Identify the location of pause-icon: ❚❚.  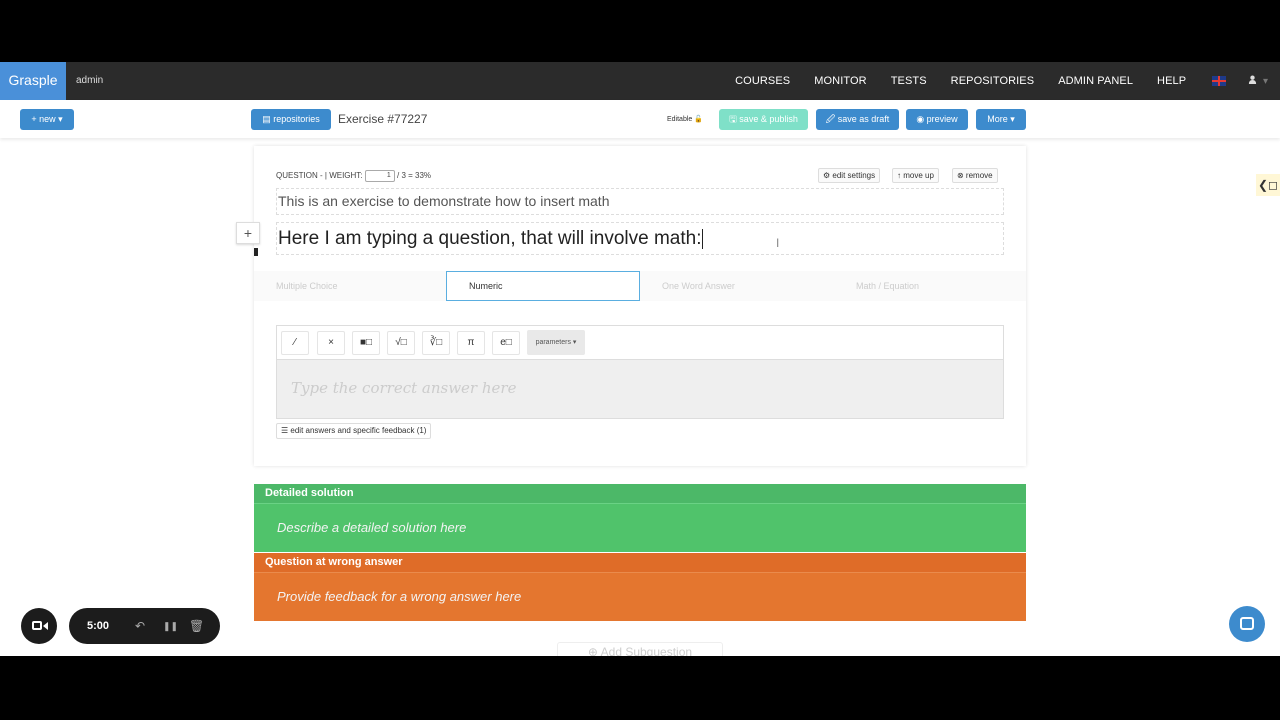
(170, 626).